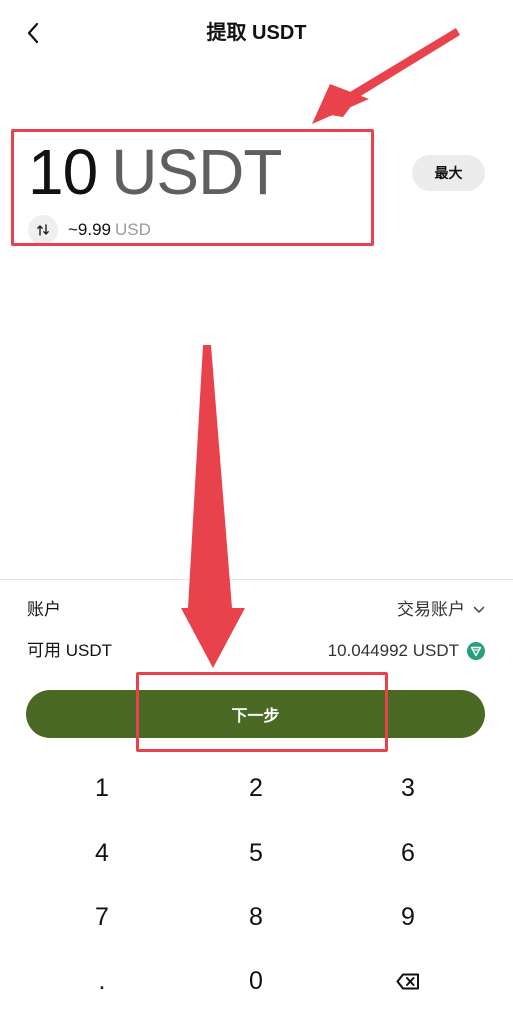  Describe the element at coordinates (213, 506) in the screenshot. I see `annotation-arrow-to-next-button` at that location.